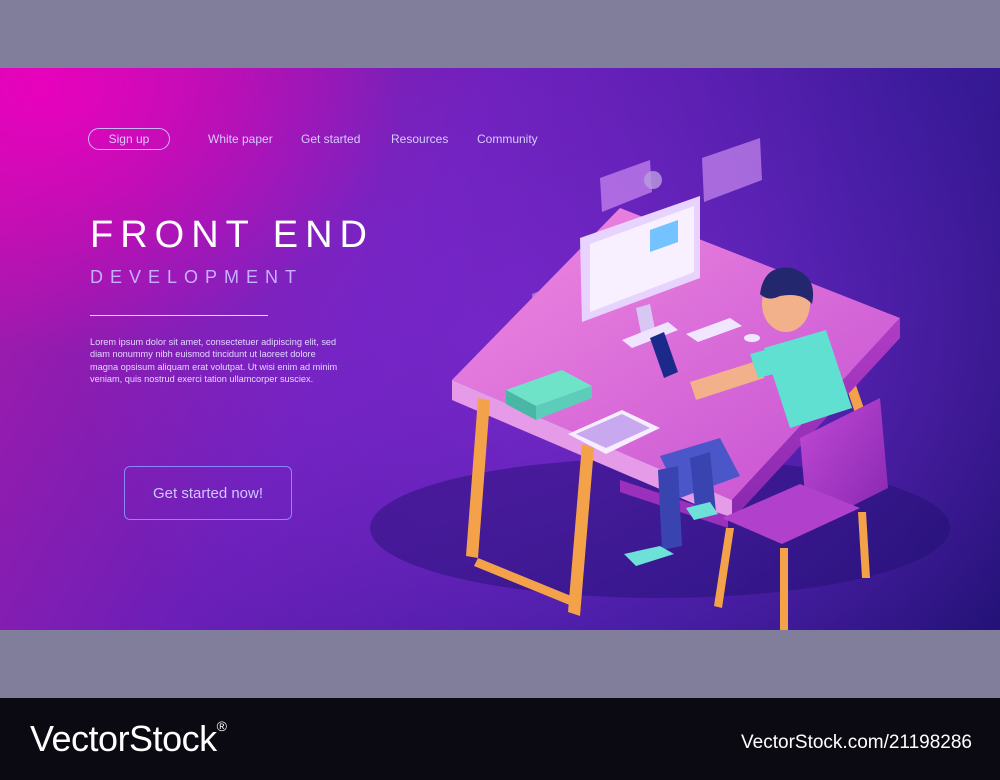 The height and width of the screenshot is (780, 1000). I want to click on vectorstock-brand: VectorStock, so click(123, 738).